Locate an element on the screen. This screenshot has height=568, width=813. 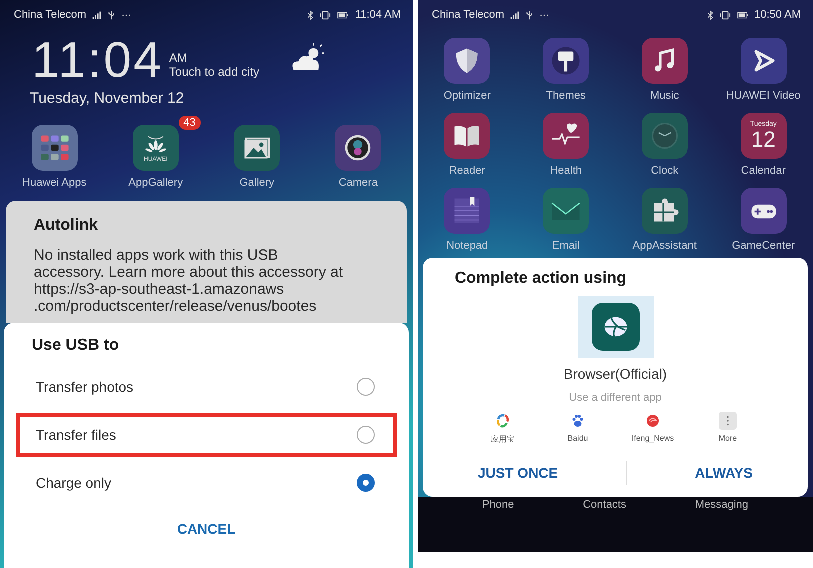
battery-icon is located at coordinates (742, 15).